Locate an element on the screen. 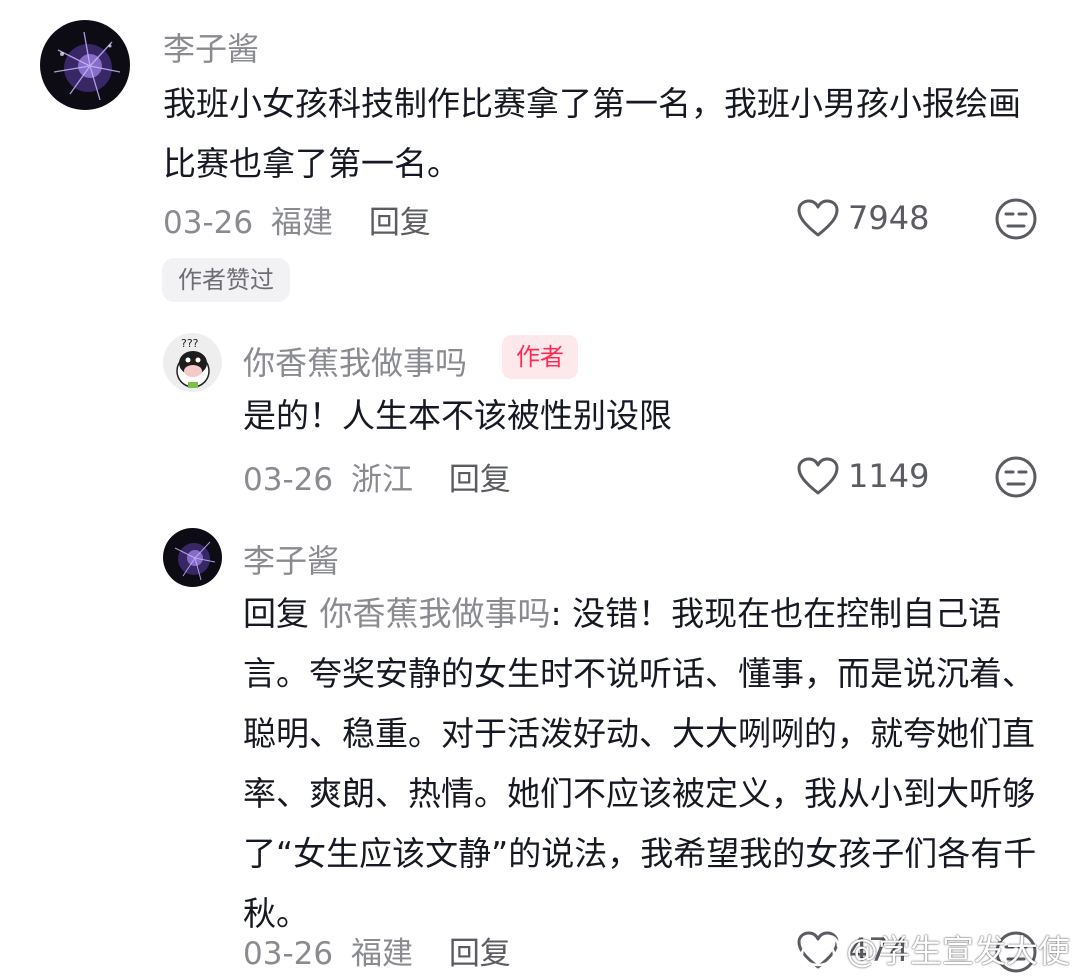 This screenshot has height=978, width=1080. author-tag: 作者 is located at coordinates (540, 357).